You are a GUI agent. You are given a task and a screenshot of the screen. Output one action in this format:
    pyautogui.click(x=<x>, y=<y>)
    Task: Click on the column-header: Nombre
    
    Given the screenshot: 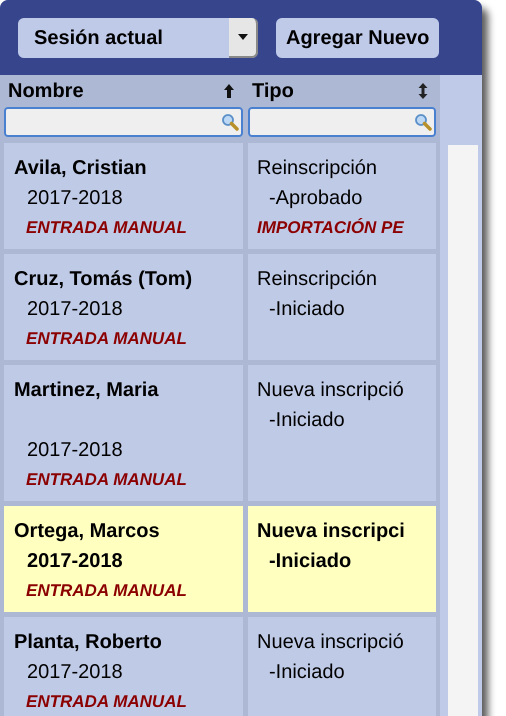 What is the action you would take?
    pyautogui.click(x=46, y=91)
    